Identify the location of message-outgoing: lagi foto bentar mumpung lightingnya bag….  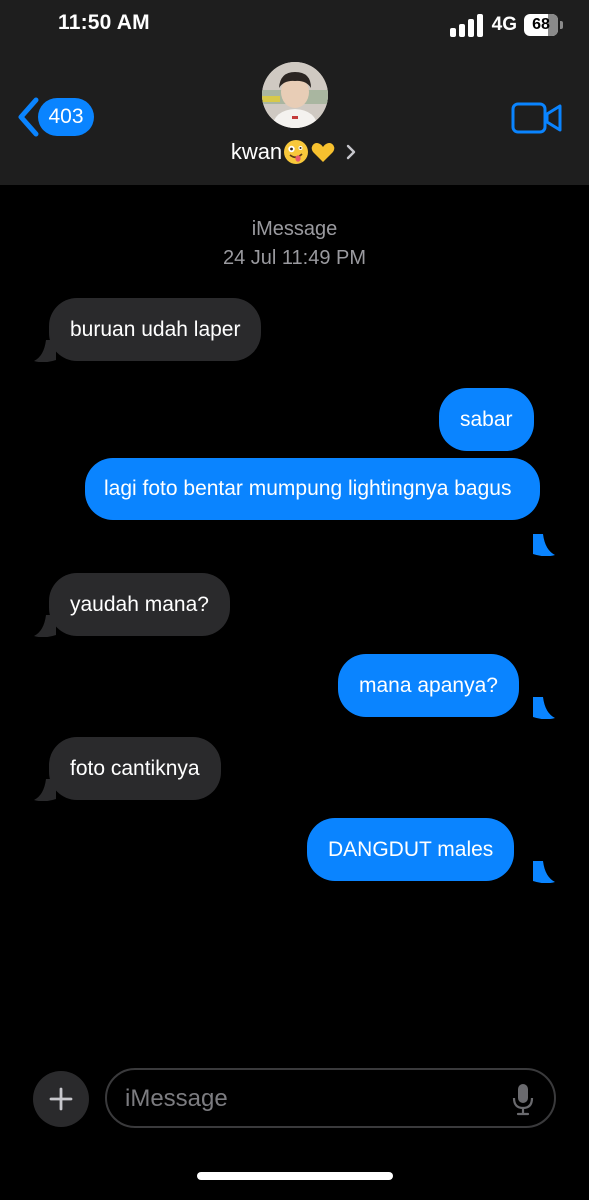
(312, 489).